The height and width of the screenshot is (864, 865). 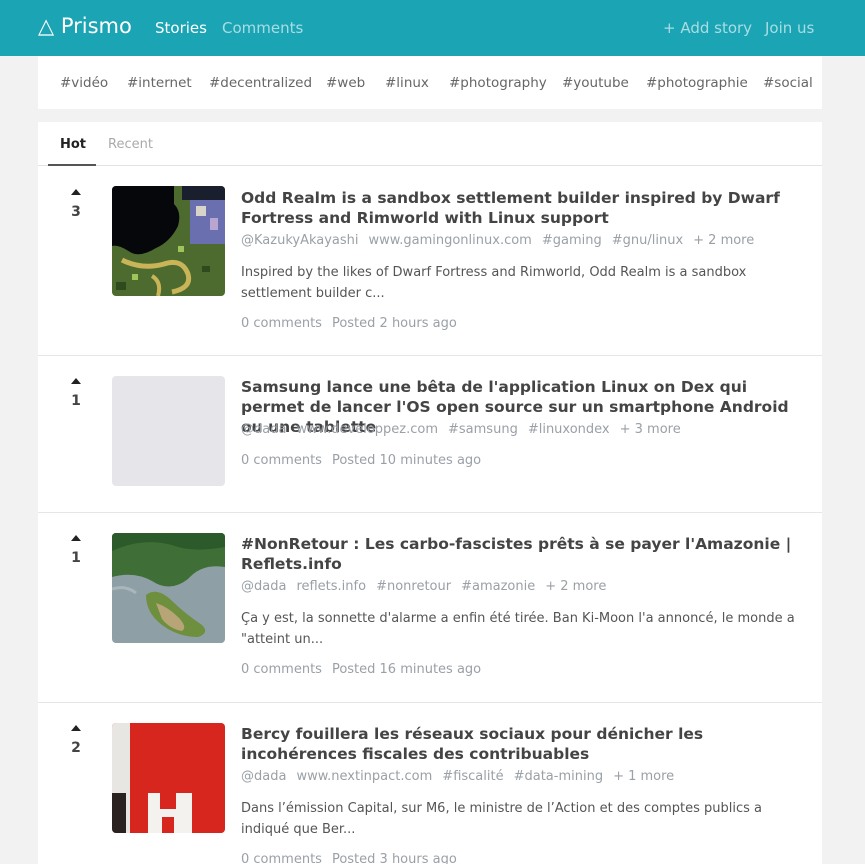 I want to click on tag-link: #photographie, so click(x=697, y=83).